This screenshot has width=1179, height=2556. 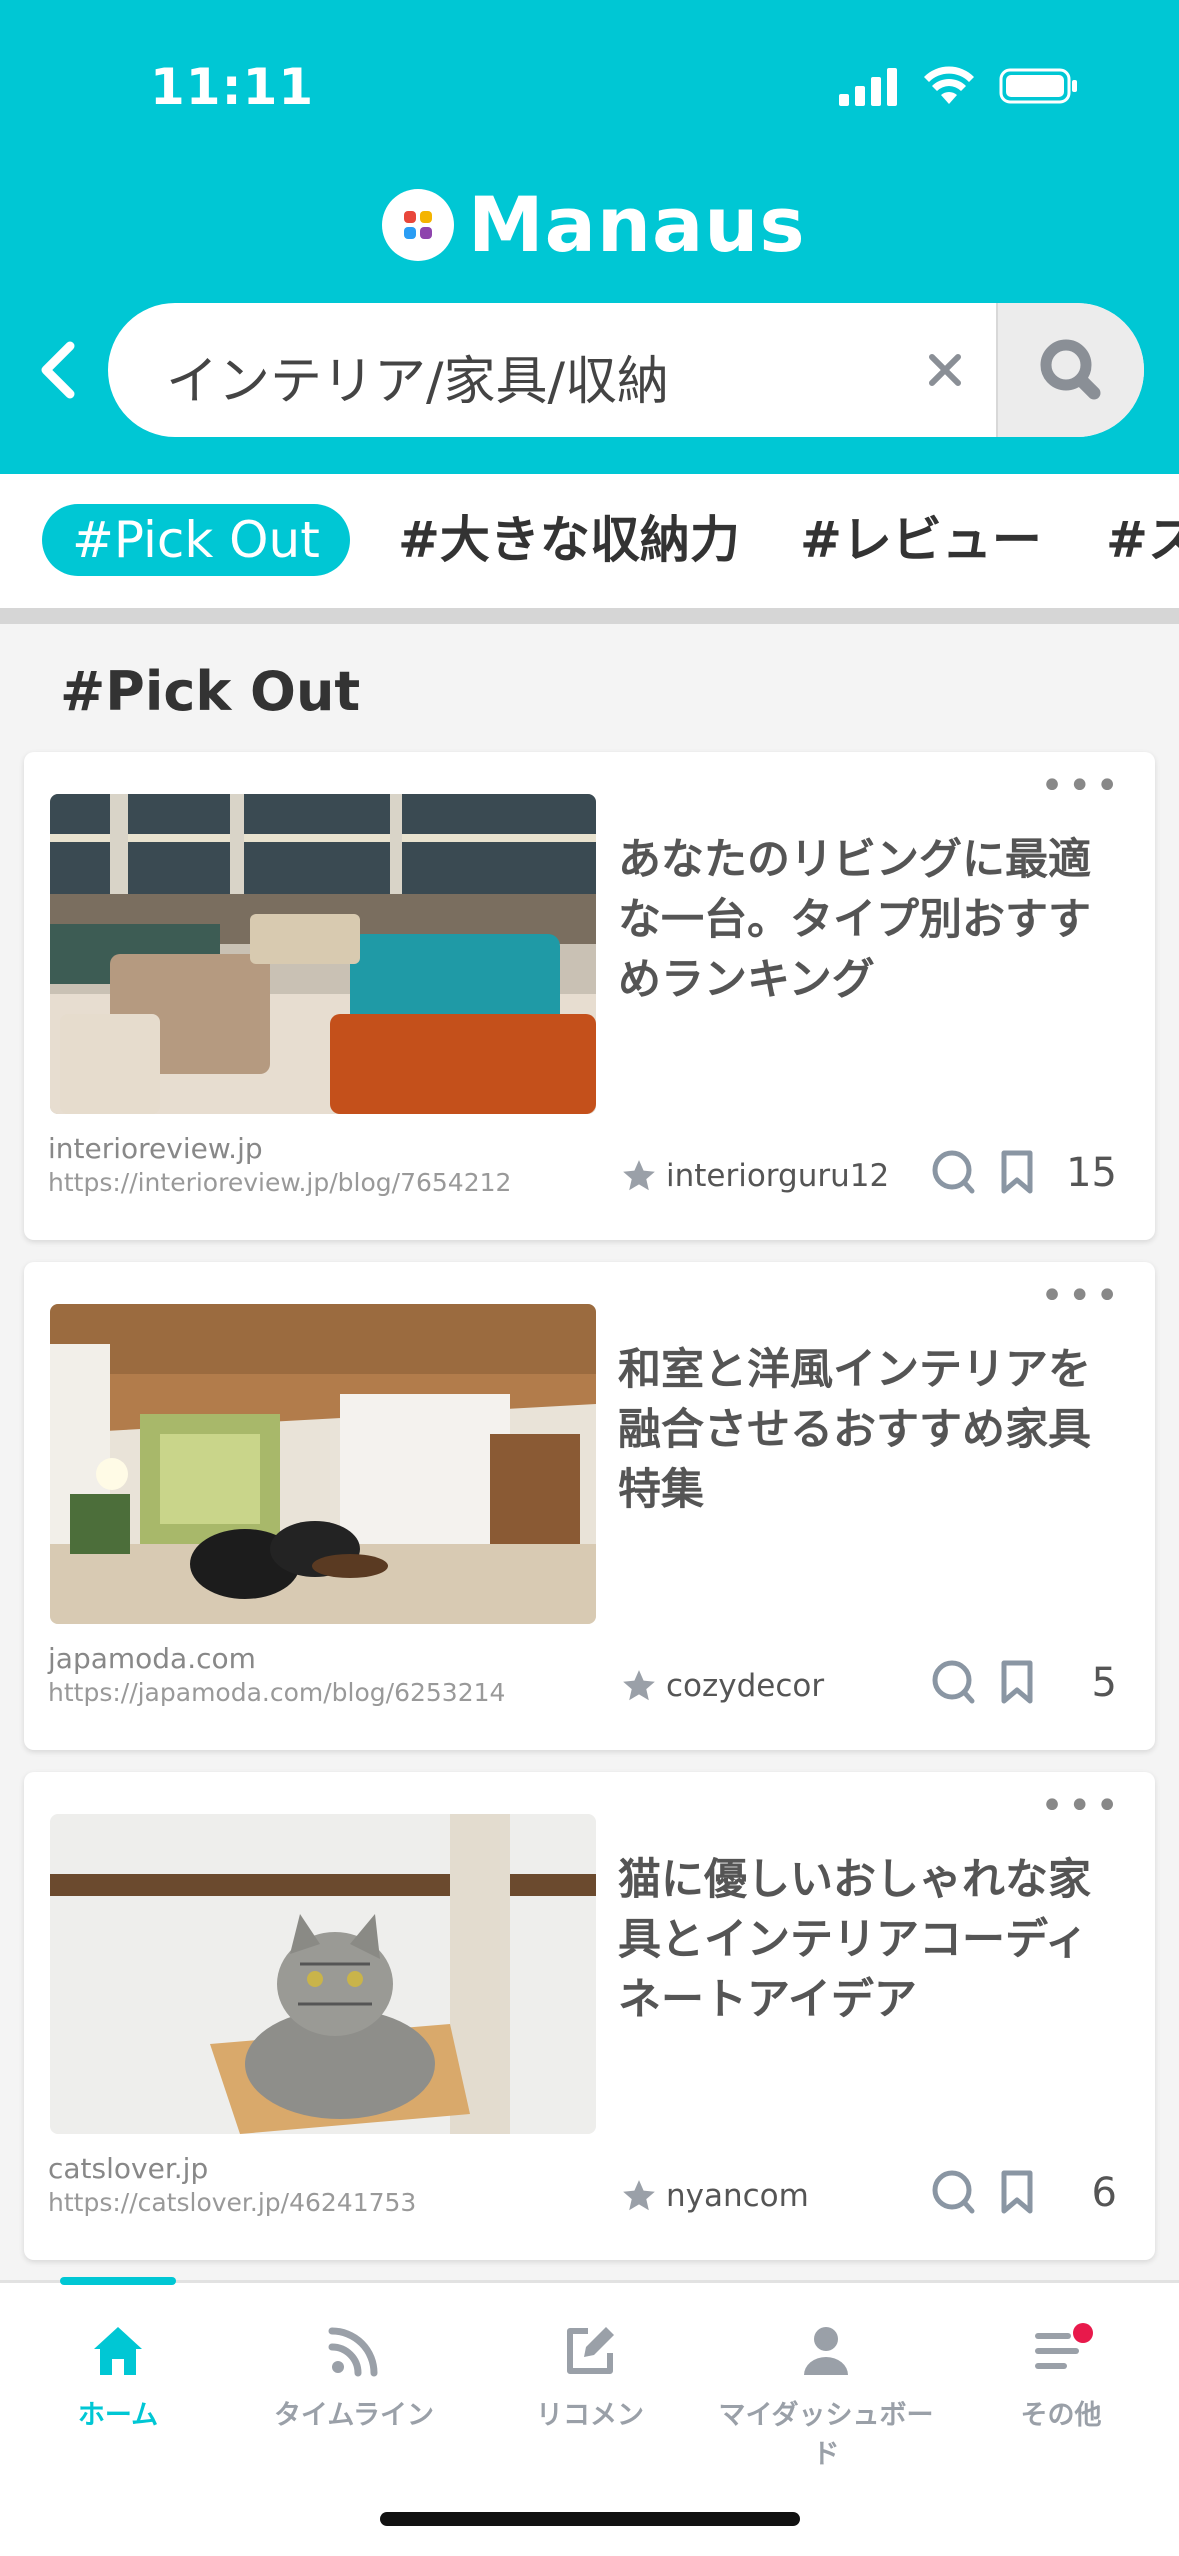 I want to click on nav-label: その他, so click(x=1061, y=2415).